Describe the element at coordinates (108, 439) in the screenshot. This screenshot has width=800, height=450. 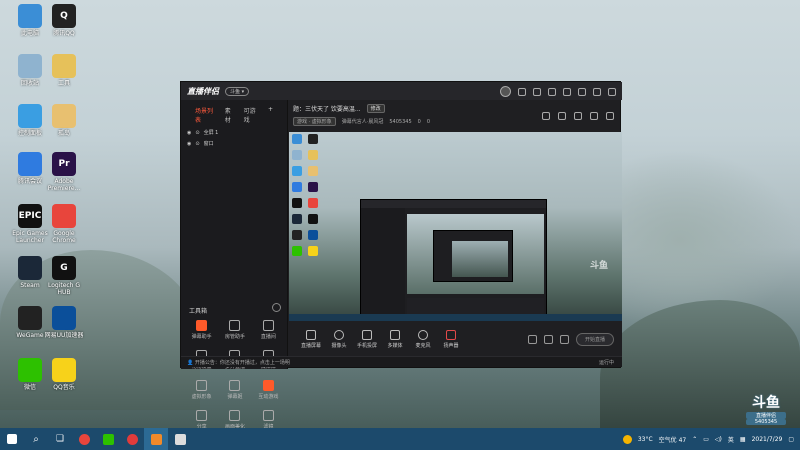
I see `taskbar-wechat` at that location.